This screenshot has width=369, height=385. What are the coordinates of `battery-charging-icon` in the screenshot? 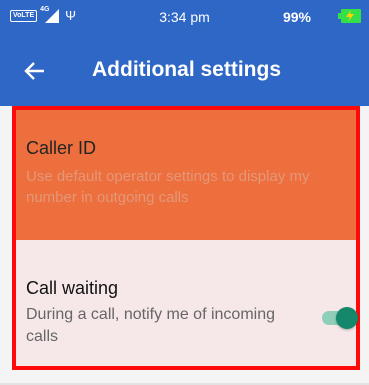 It's located at (349, 16).